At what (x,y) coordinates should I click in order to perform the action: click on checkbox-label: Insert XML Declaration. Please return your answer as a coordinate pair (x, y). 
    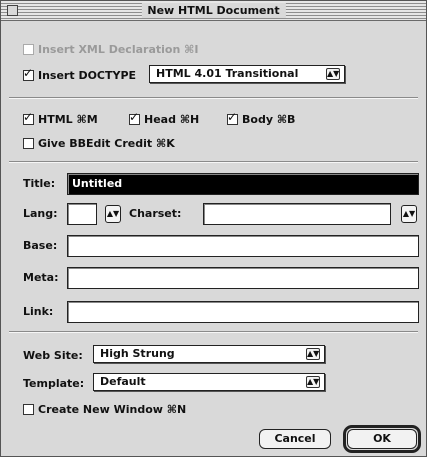
    Looking at the image, I should click on (109, 49).